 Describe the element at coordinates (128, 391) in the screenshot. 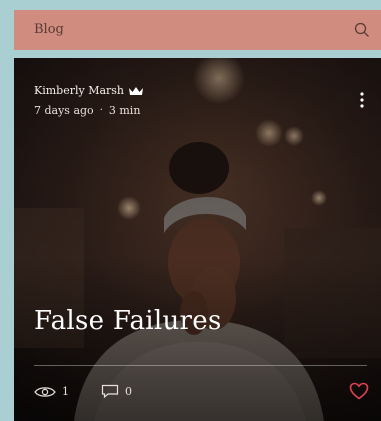

I see `comments-count: 0` at that location.